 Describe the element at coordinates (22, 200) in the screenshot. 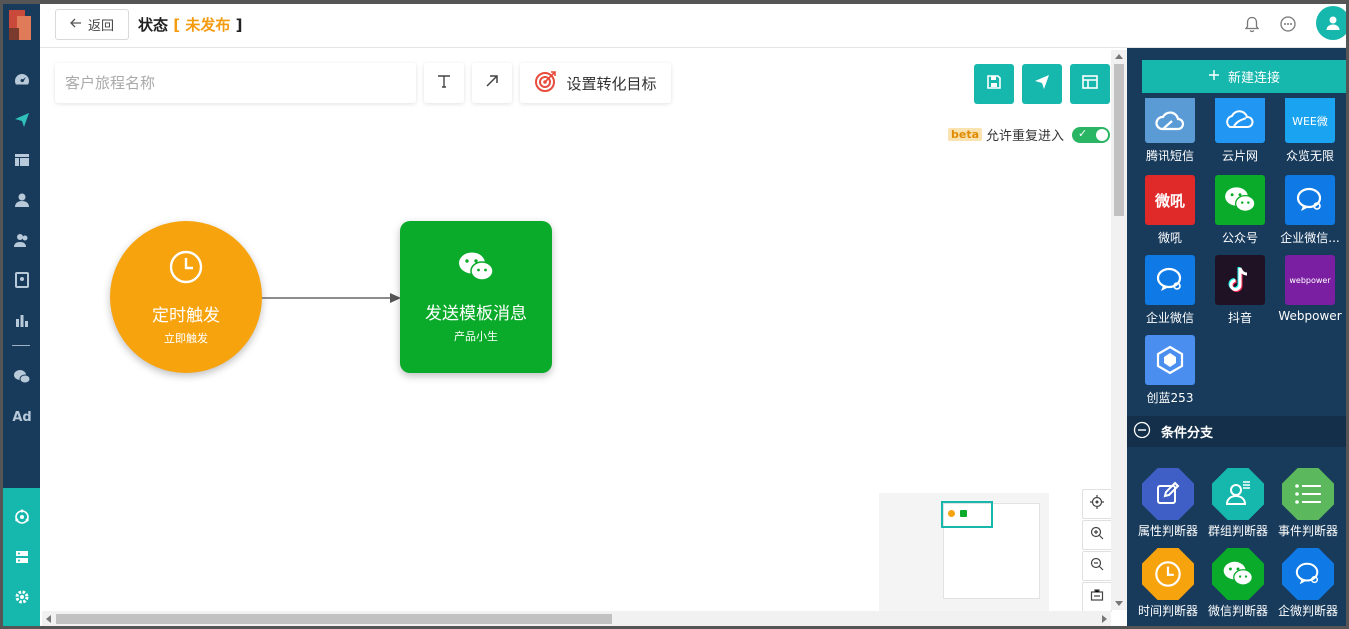

I see `user-icon` at that location.